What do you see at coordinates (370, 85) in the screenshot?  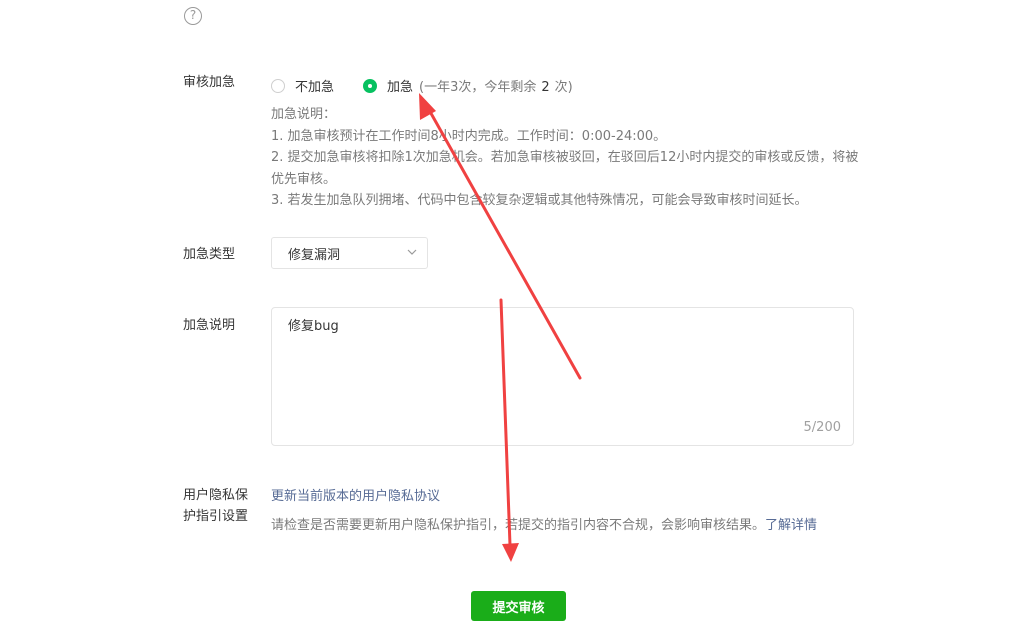 I see `radio-circle-checked` at bounding box center [370, 85].